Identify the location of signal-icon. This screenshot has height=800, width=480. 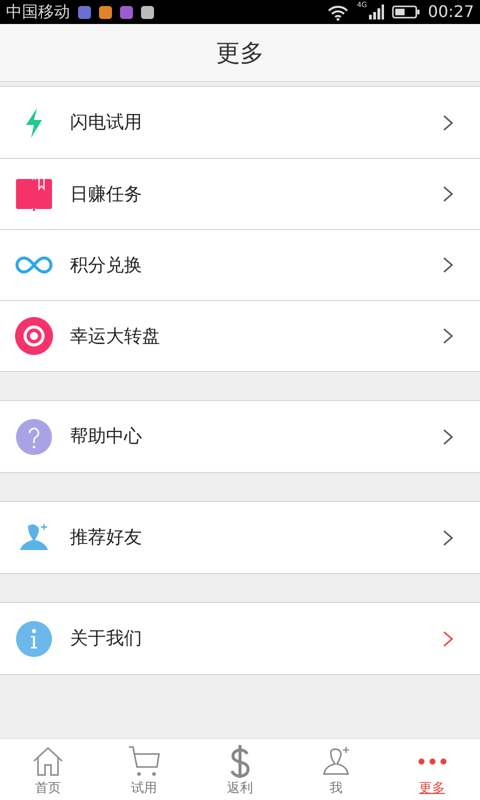
(376, 12).